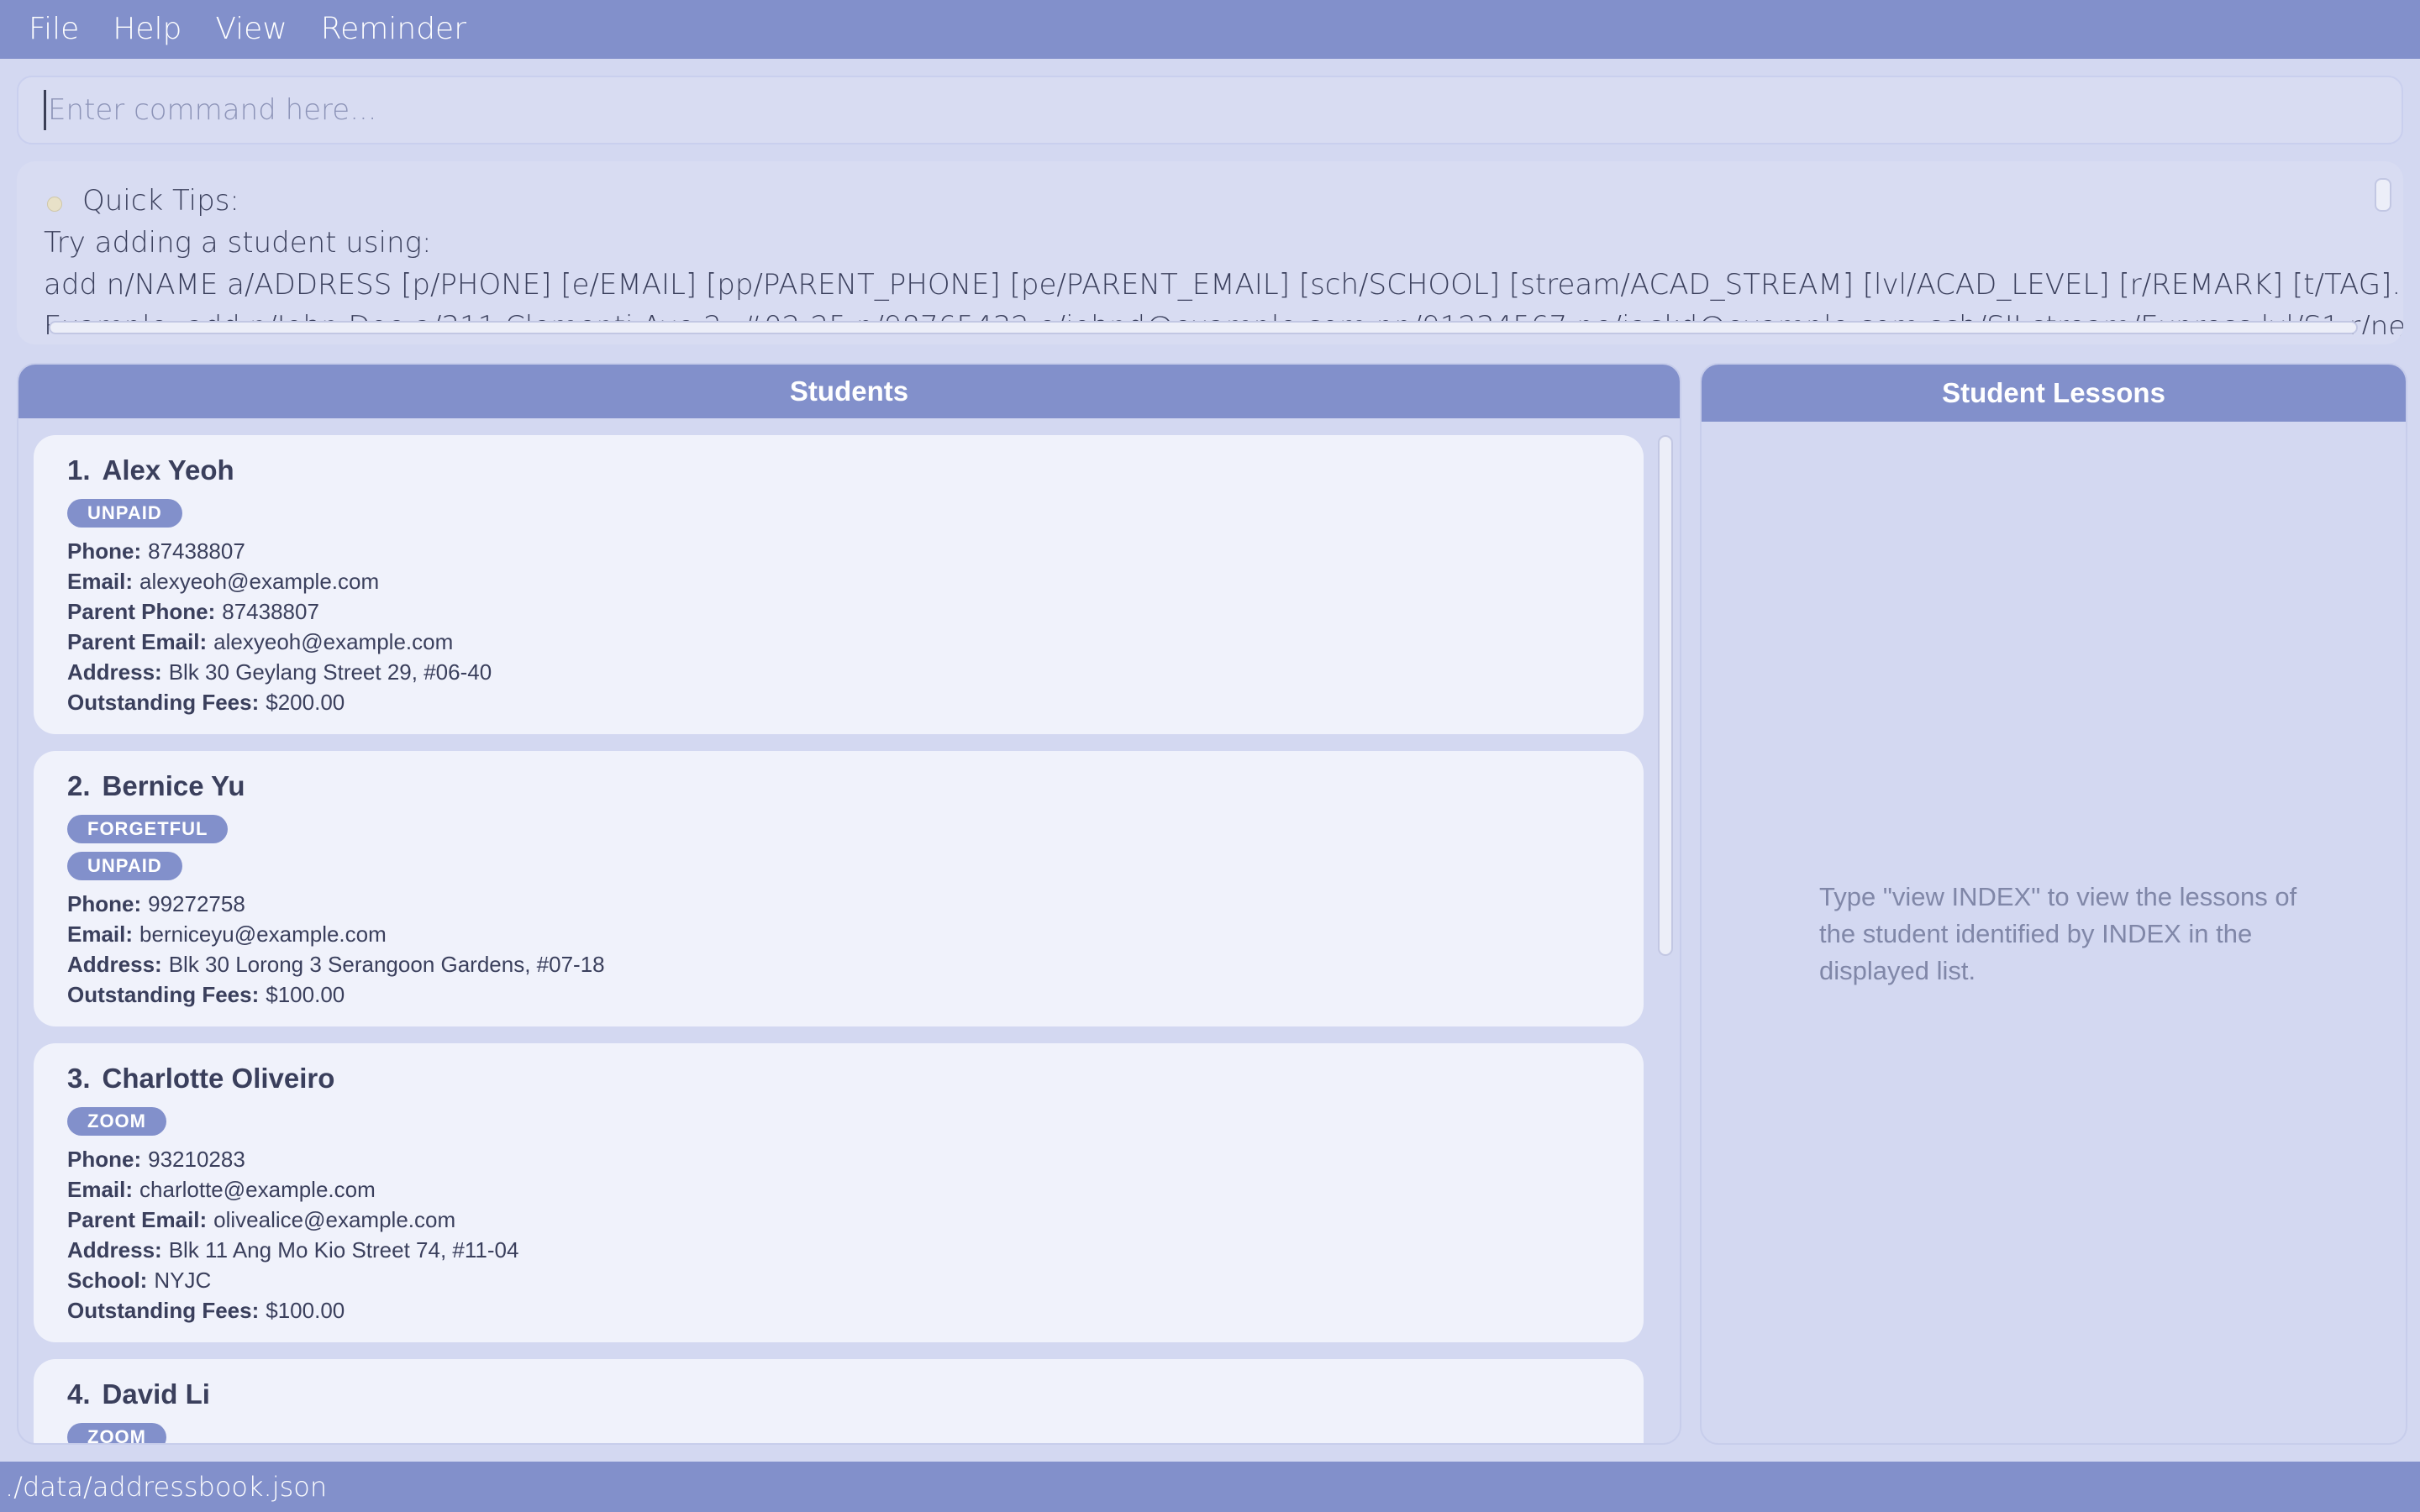 The width and height of the screenshot is (2420, 1512). I want to click on command-input, so click(1182, 110).